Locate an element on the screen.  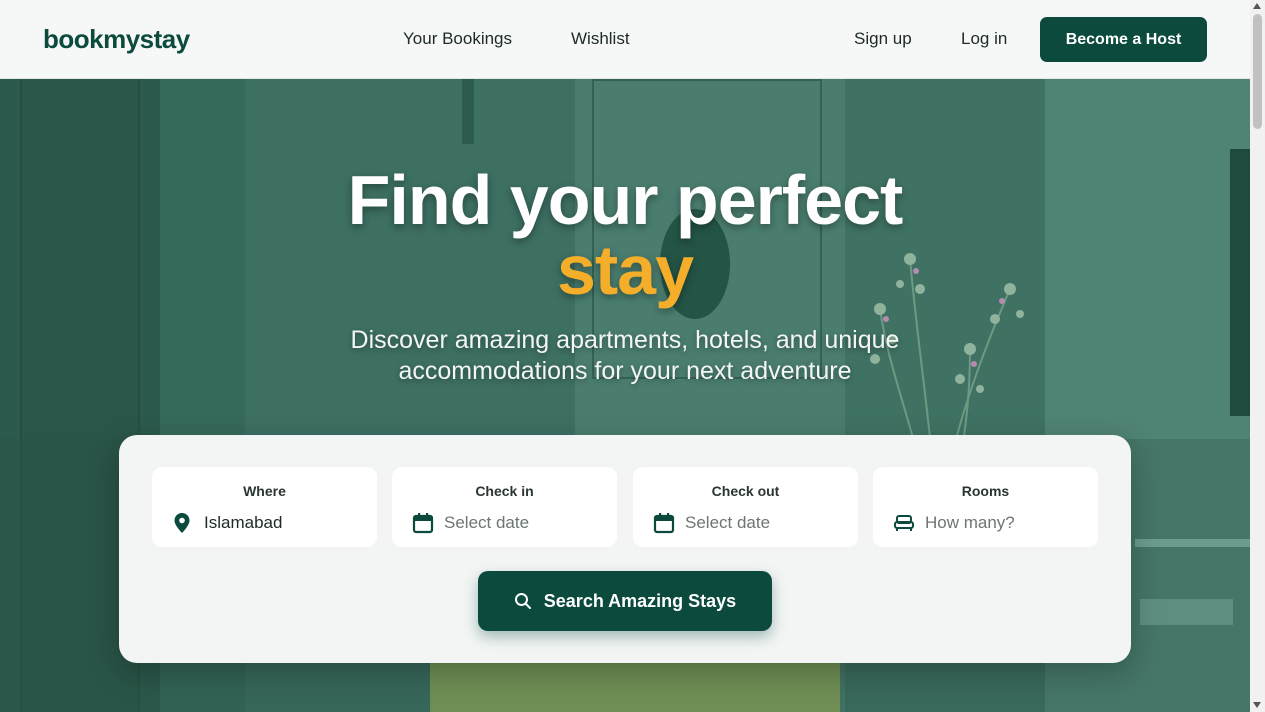
become-host-button: Become a Host is located at coordinates (1123, 39).